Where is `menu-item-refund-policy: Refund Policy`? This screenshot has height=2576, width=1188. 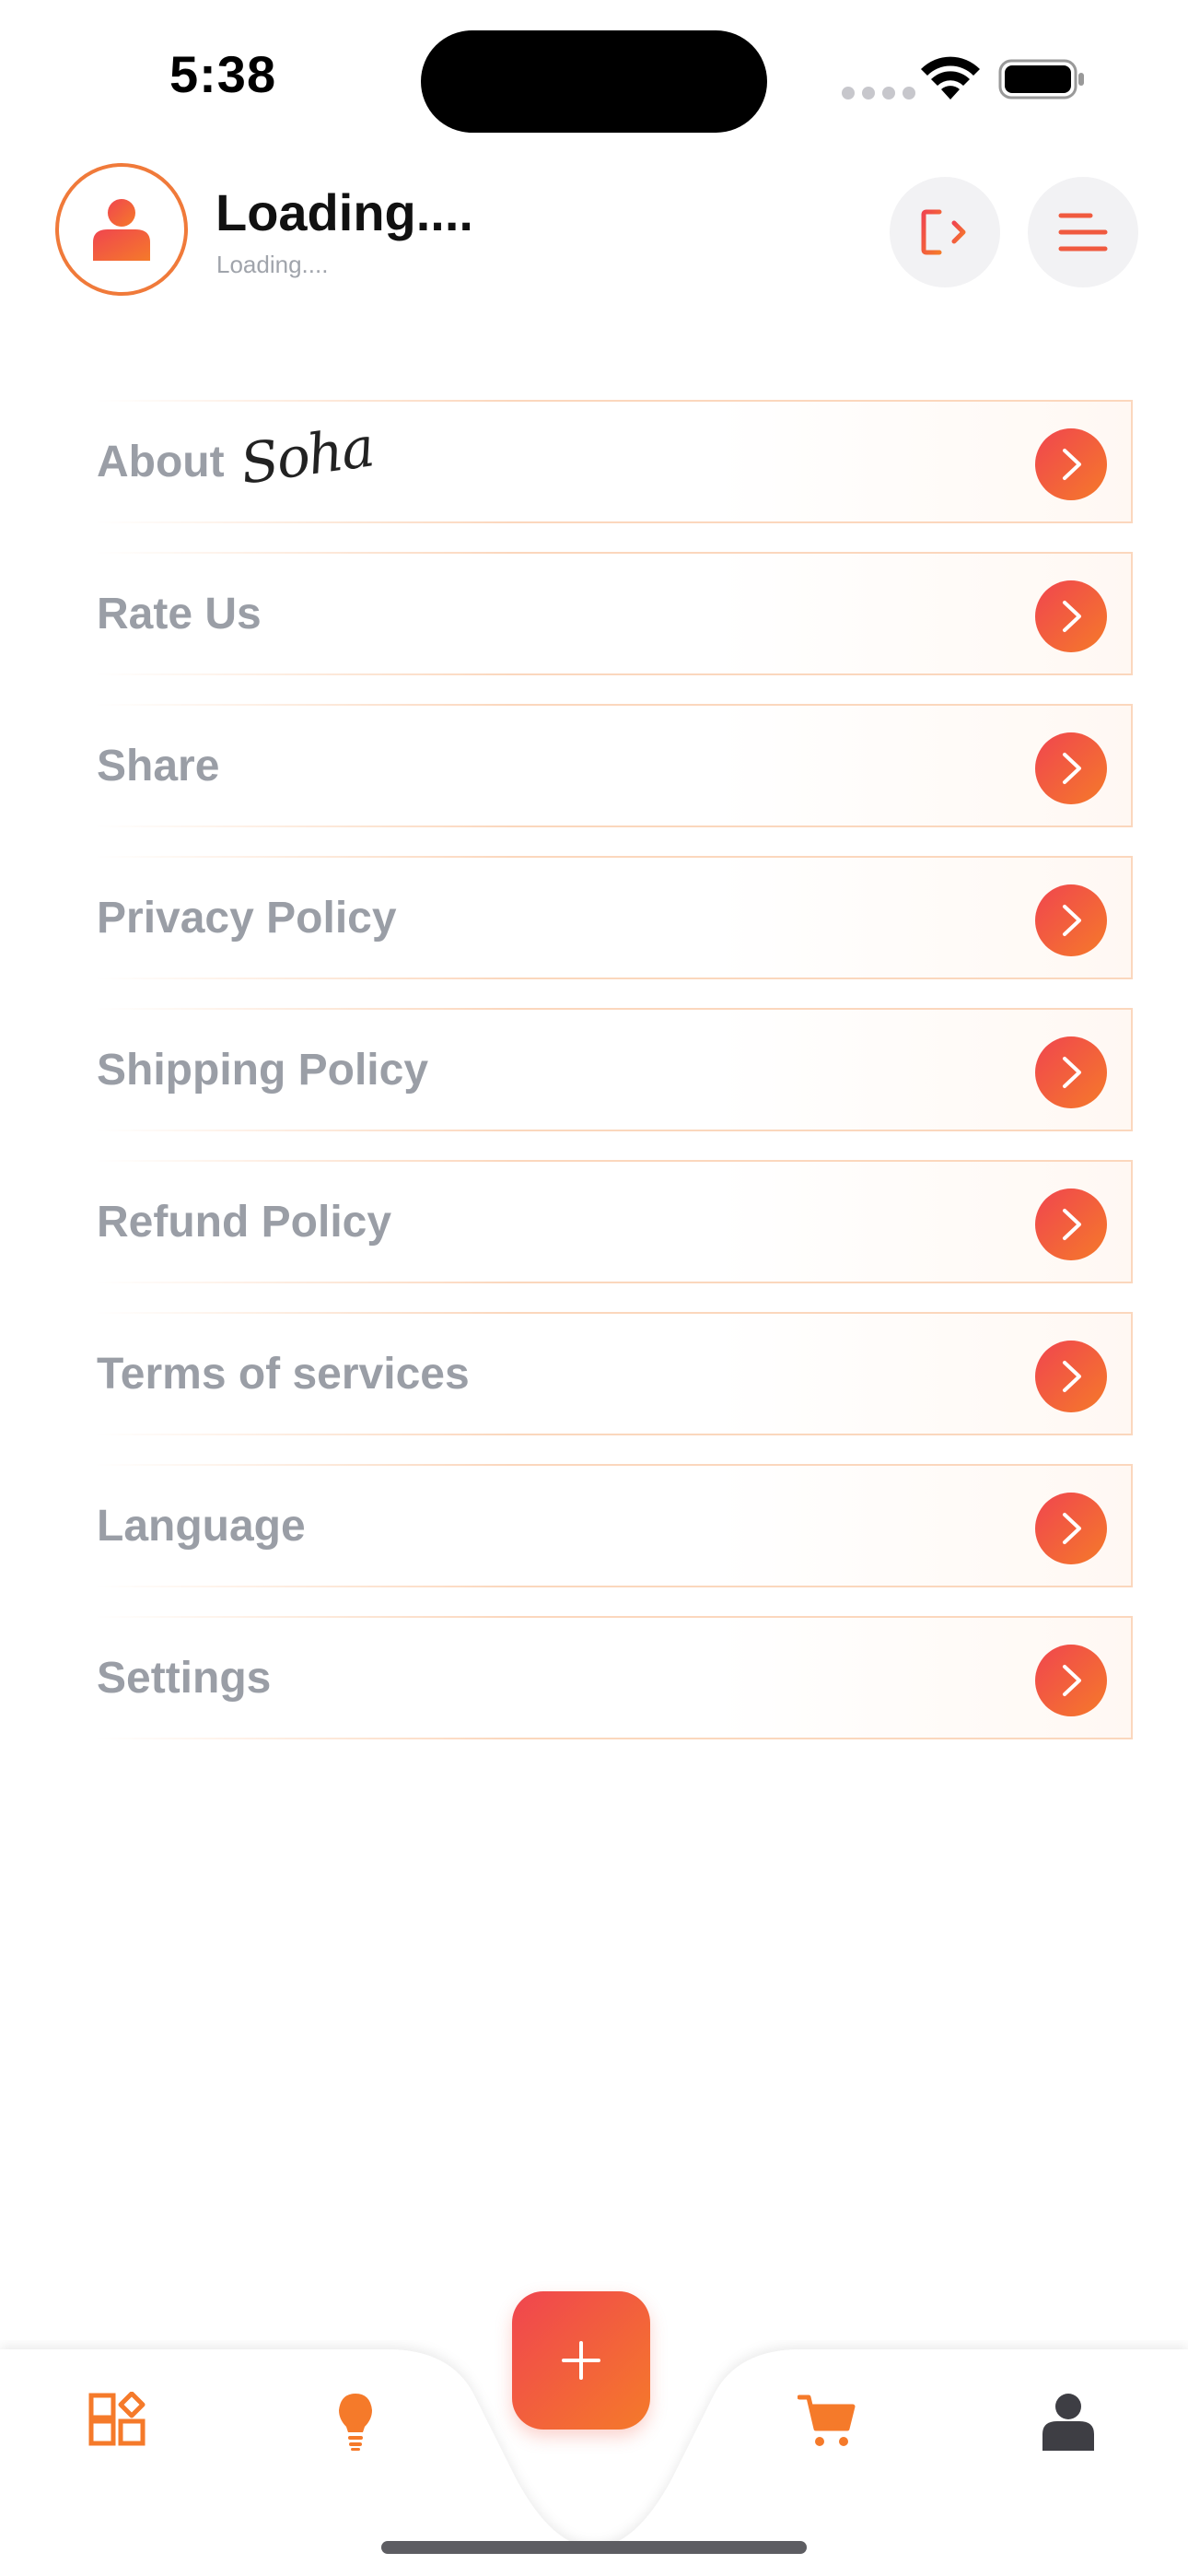 menu-item-refund-policy: Refund Policy is located at coordinates (614, 1221).